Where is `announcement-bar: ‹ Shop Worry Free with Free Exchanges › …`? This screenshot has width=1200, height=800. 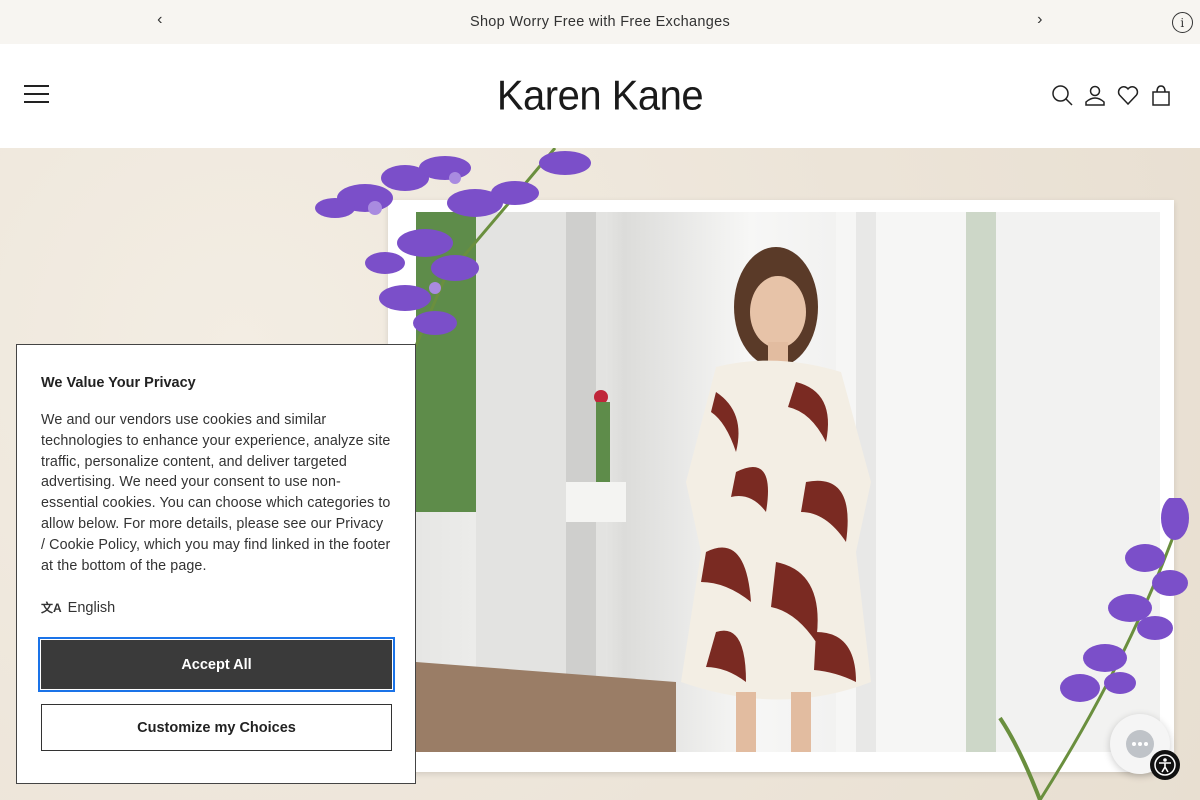 announcement-bar: ‹ Shop Worry Free with Free Exchanges › … is located at coordinates (600, 22).